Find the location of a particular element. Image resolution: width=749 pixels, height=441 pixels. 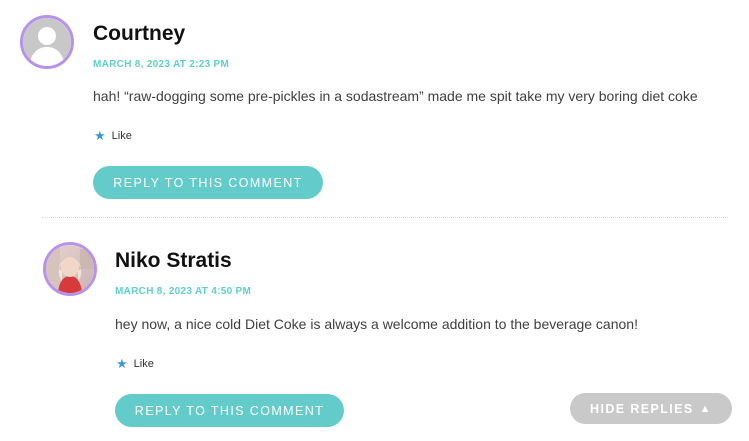

user-photo-avatar is located at coordinates (70, 269).